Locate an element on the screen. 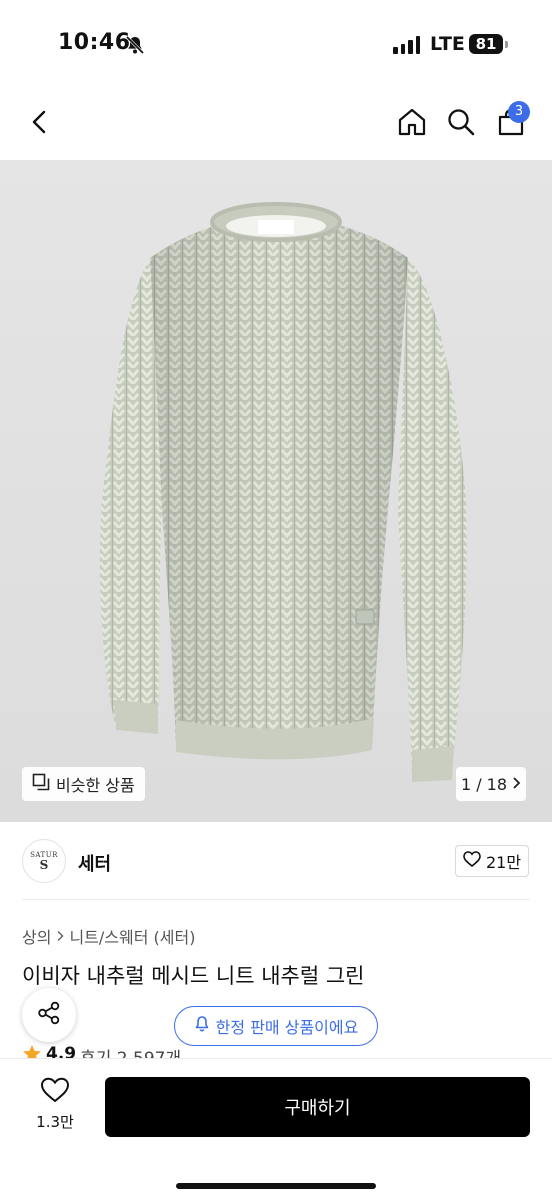  bell-slash-icon is located at coordinates (135, 45).